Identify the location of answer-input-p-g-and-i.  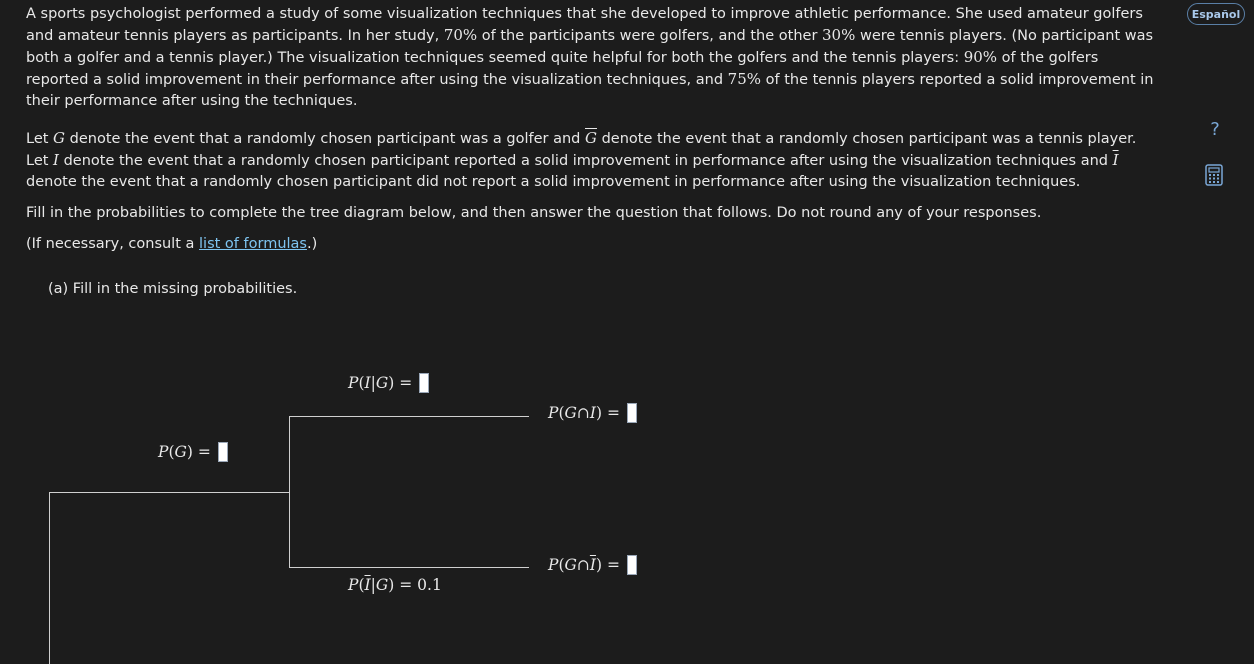
(631, 413).